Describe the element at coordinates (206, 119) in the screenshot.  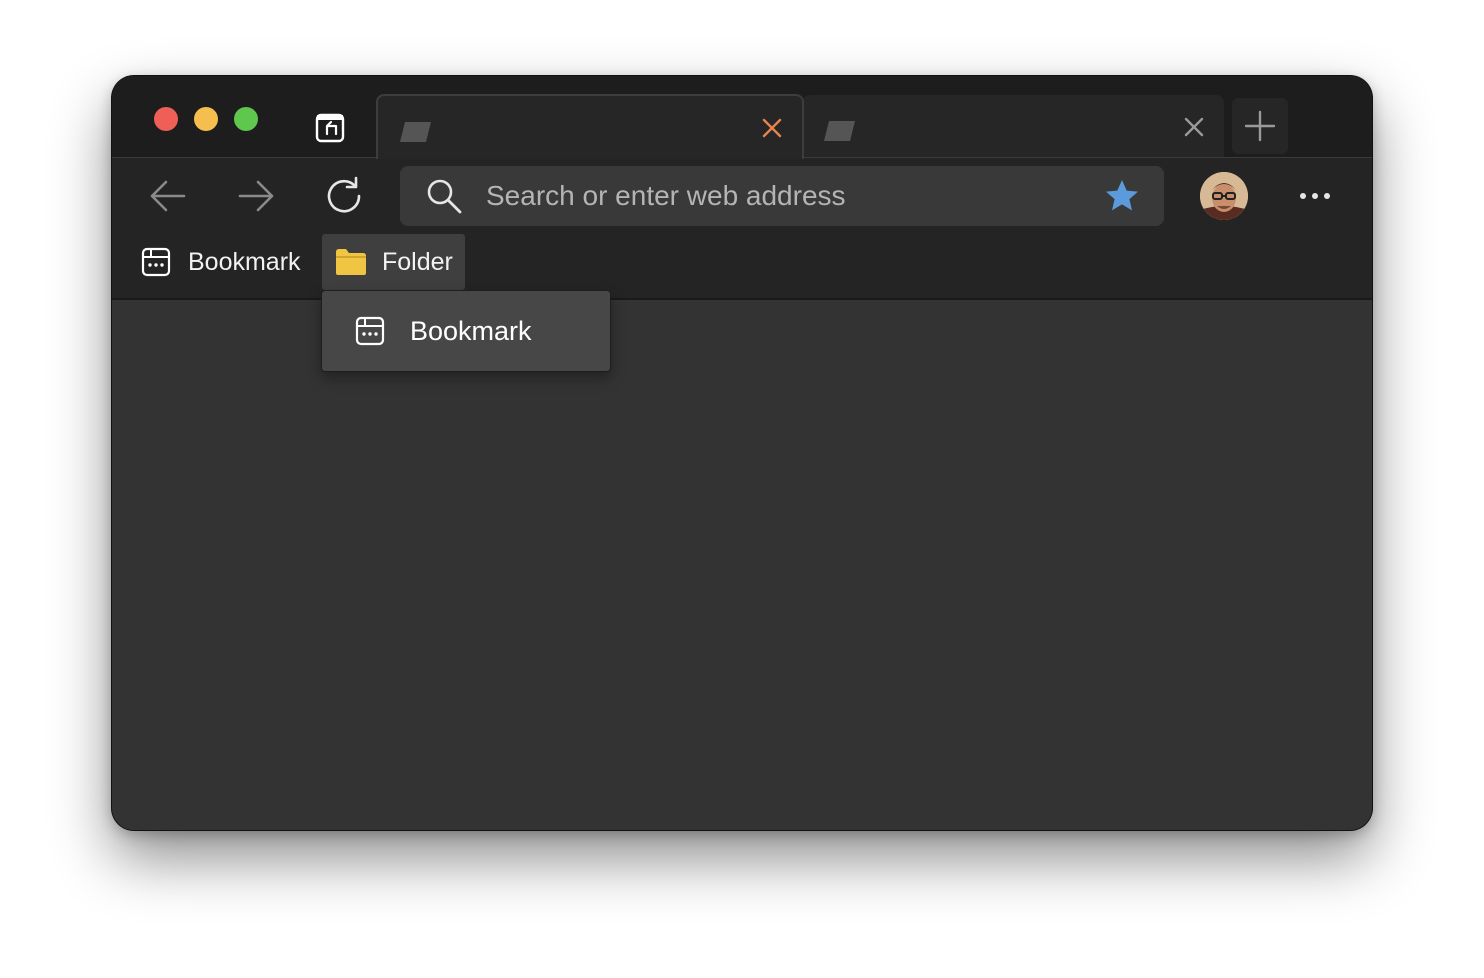
I see `minimize-window-button` at that location.